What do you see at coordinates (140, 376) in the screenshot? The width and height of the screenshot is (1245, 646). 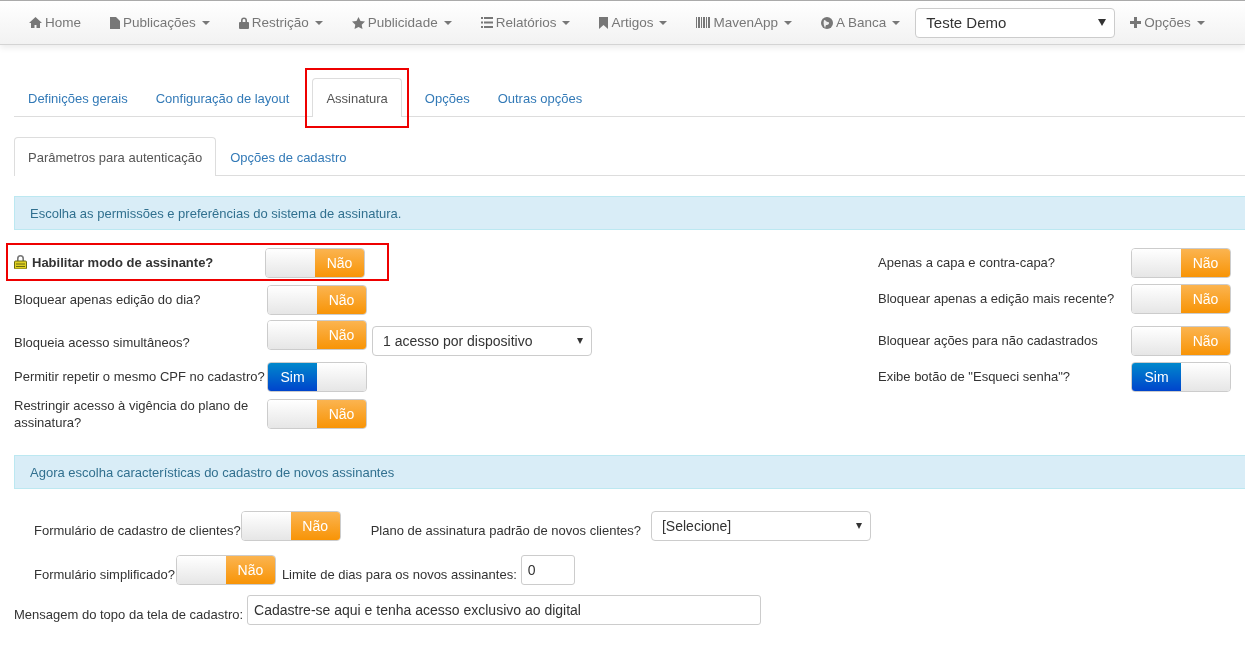 I see `option-label: Permitir repetir o mesmo CPF no cadastro?` at bounding box center [140, 376].